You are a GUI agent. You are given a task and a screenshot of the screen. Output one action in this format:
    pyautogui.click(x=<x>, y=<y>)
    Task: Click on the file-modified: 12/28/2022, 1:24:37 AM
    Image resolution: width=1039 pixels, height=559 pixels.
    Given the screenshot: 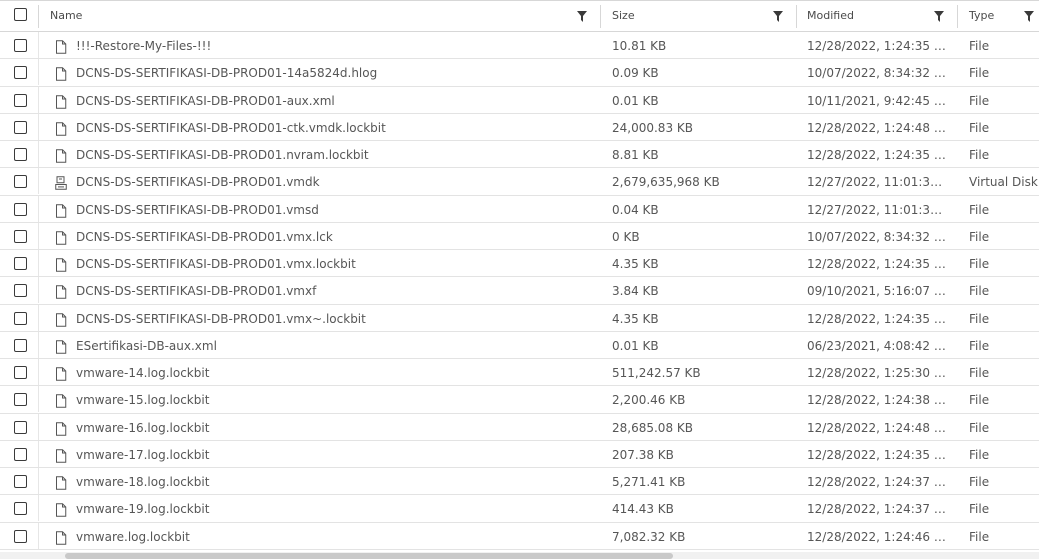 What is the action you would take?
    pyautogui.click(x=877, y=509)
    